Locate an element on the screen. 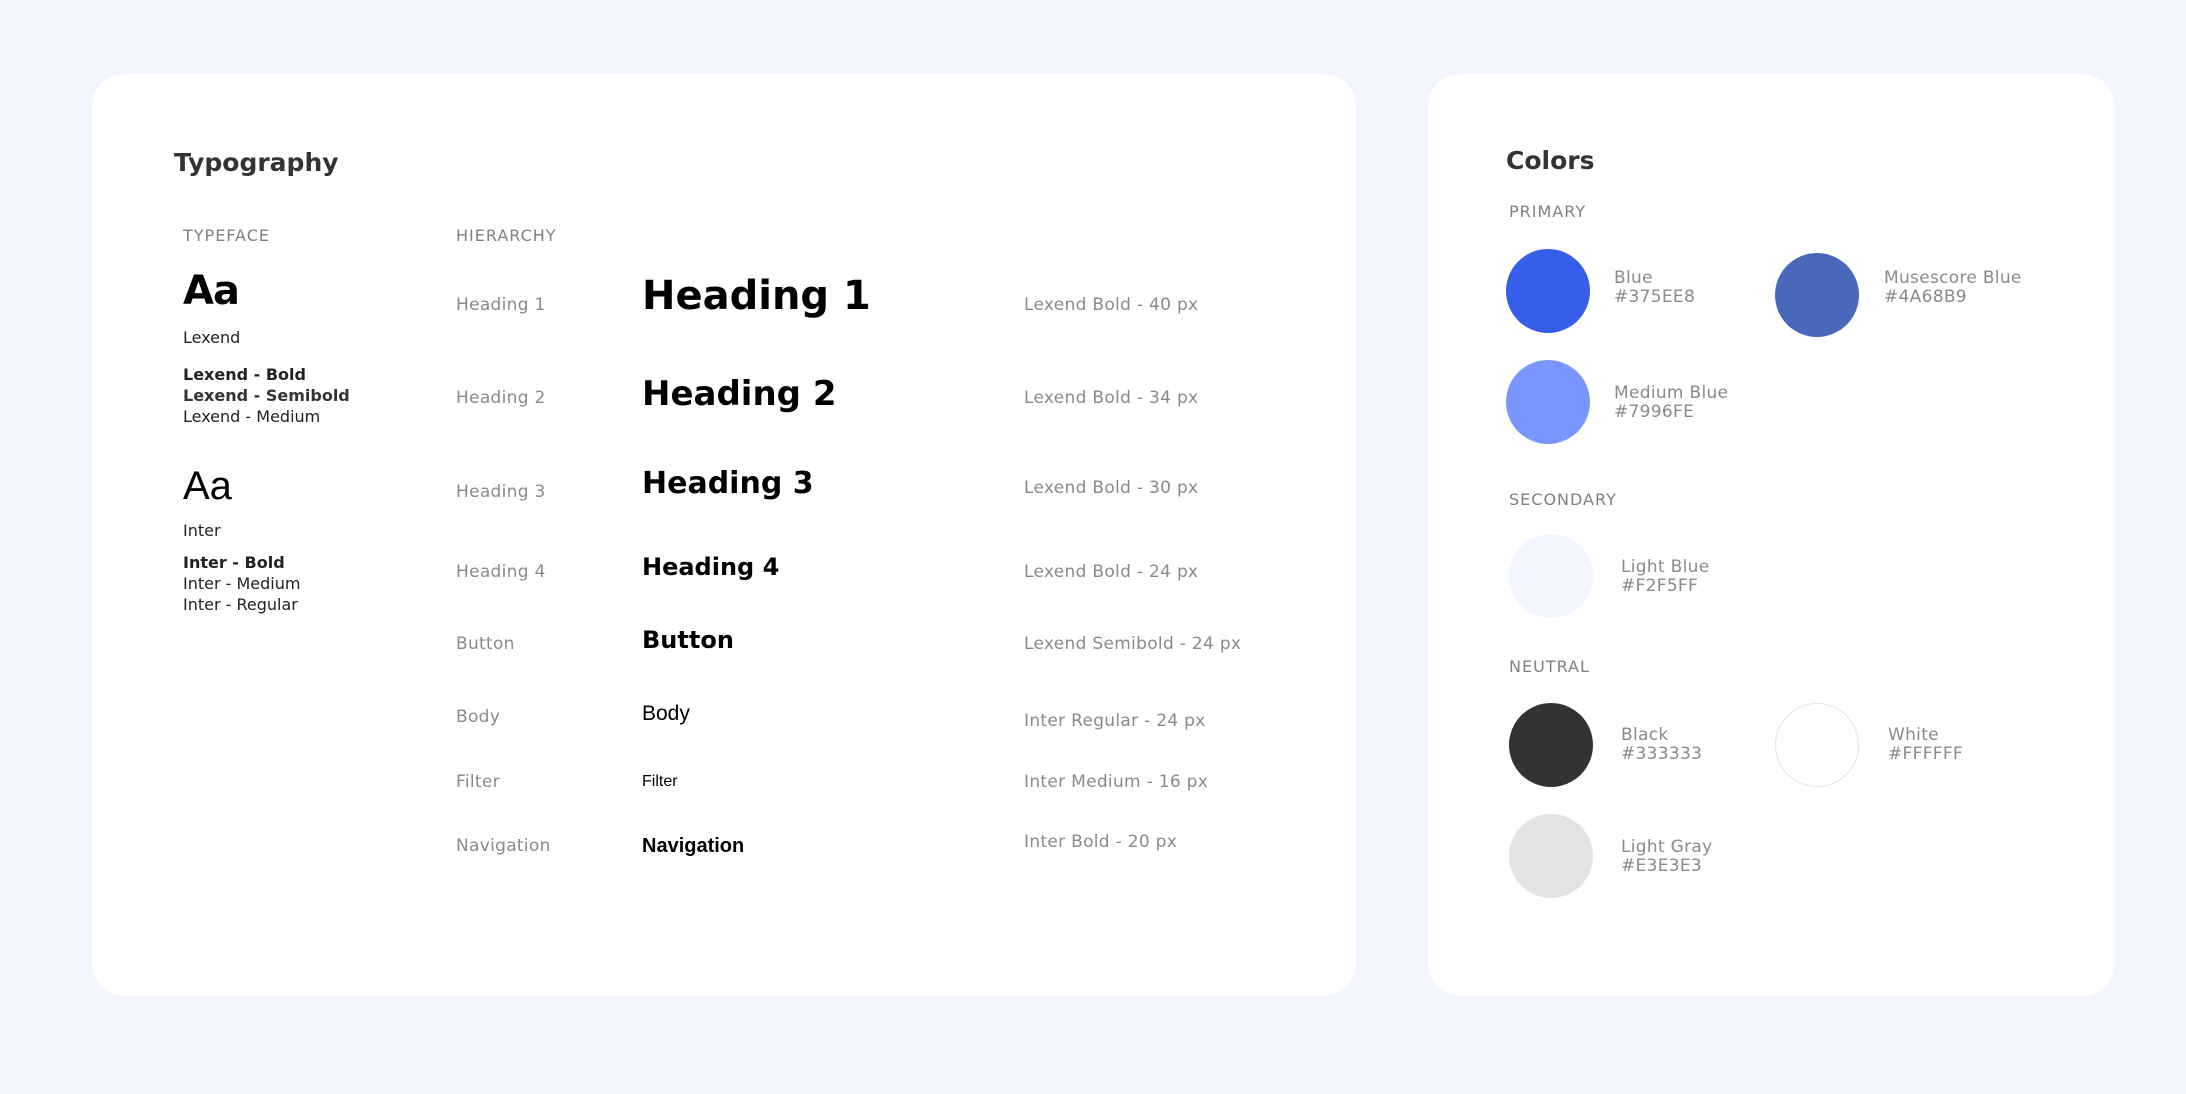 The height and width of the screenshot is (1094, 2186). inter-name: Inter is located at coordinates (202, 530).